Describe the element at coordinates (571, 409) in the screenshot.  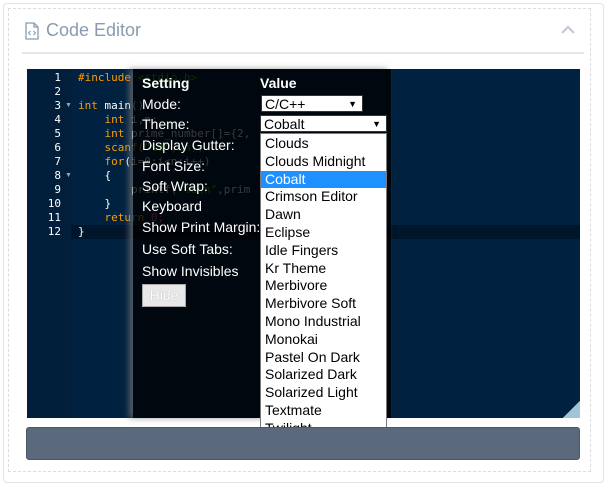
I see `resize-handle` at that location.